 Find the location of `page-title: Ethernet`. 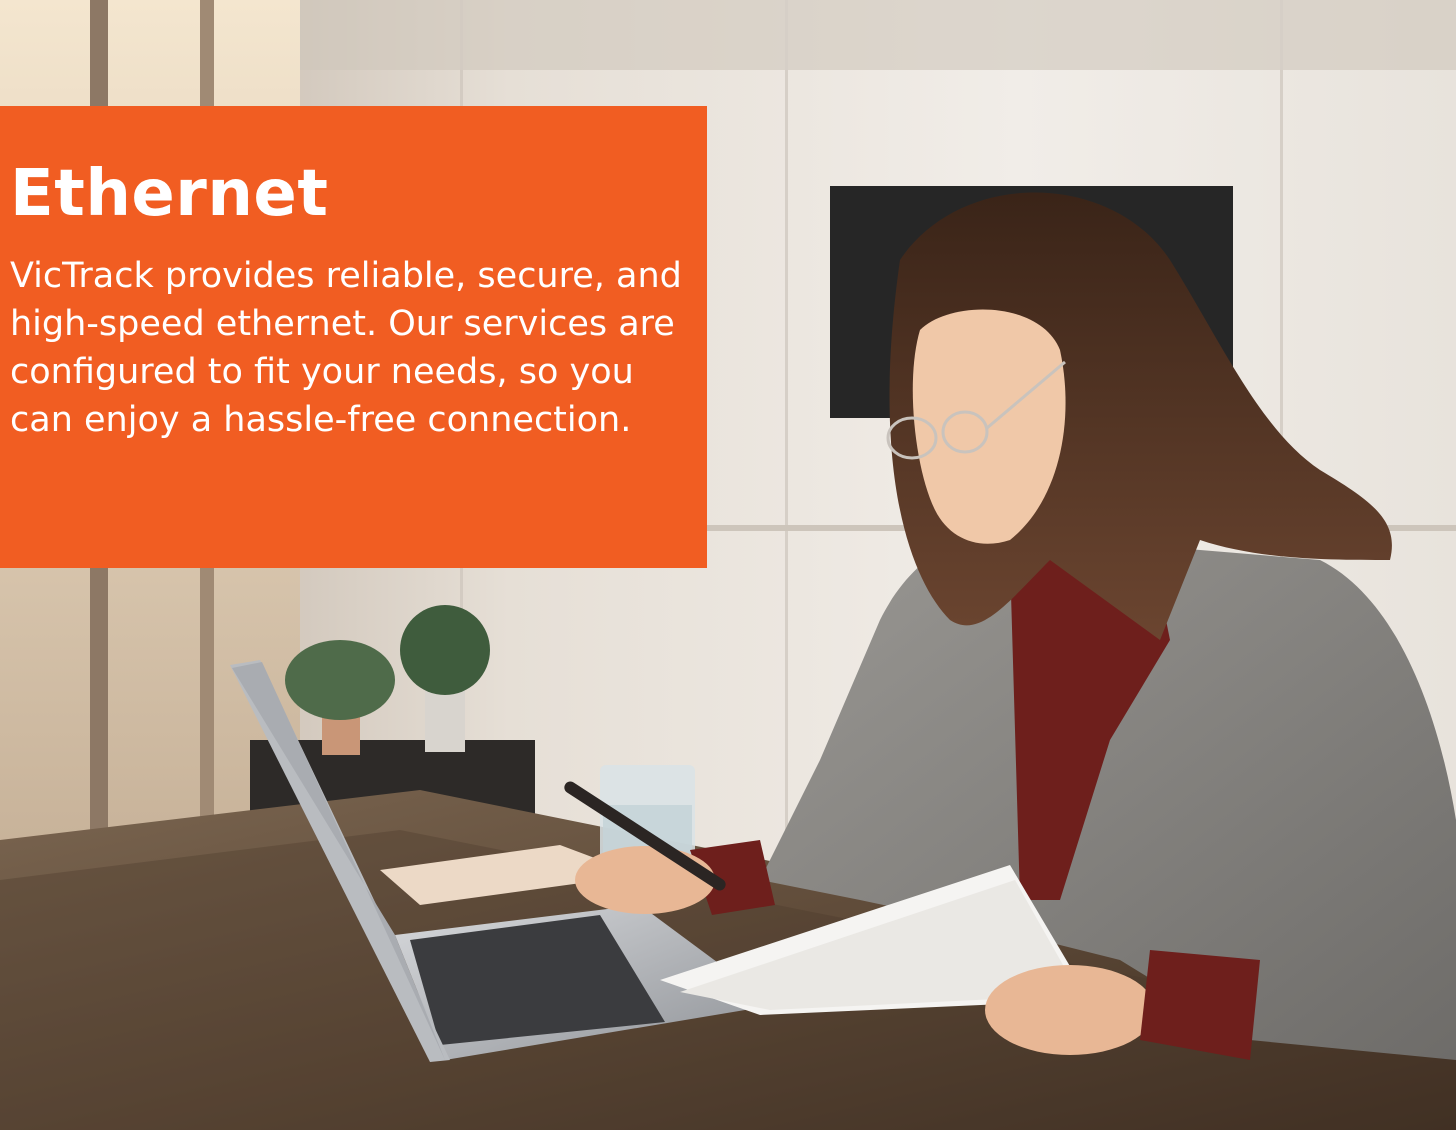

page-title: Ethernet is located at coordinates (169, 194).